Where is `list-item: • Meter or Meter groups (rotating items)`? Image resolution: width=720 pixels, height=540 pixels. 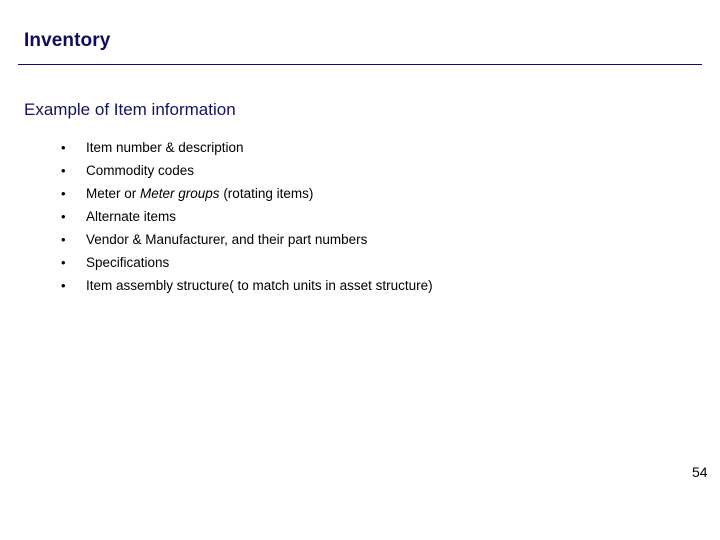 list-item: • Meter or Meter groups (rotating items) is located at coordinates (378, 193).